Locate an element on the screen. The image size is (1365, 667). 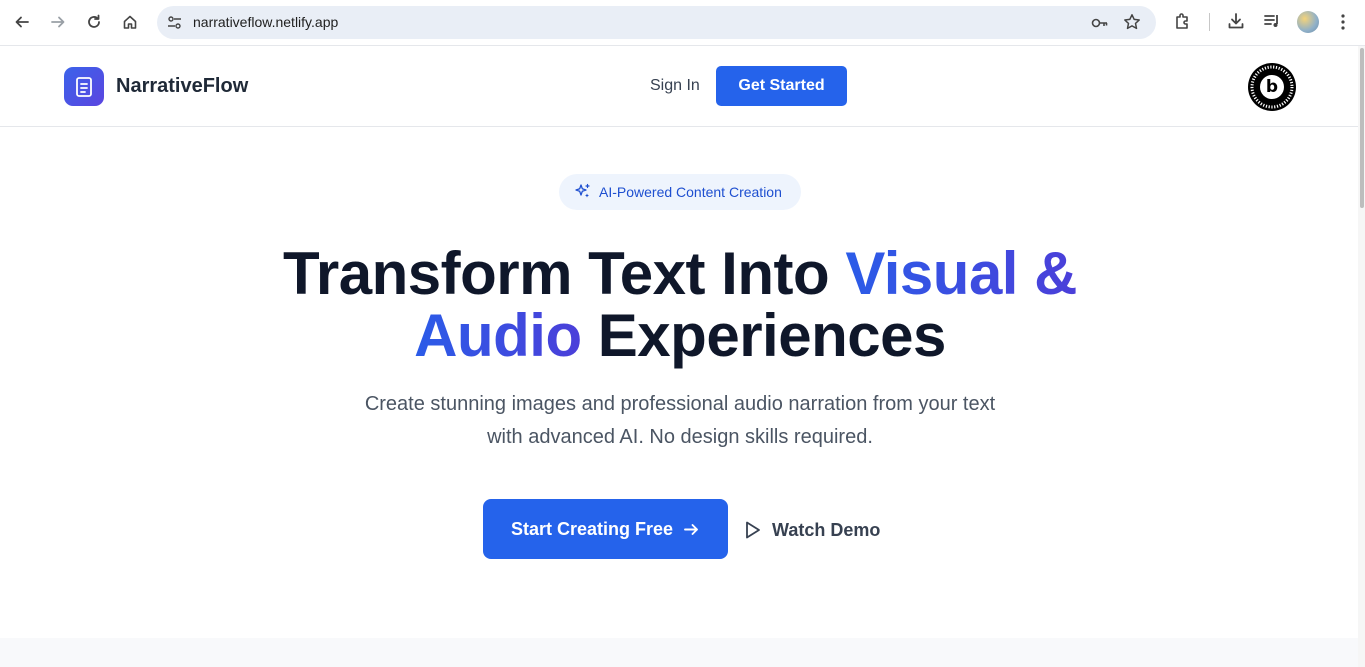
url-text: narrativeflow.netlify.app is located at coordinates (265, 22).